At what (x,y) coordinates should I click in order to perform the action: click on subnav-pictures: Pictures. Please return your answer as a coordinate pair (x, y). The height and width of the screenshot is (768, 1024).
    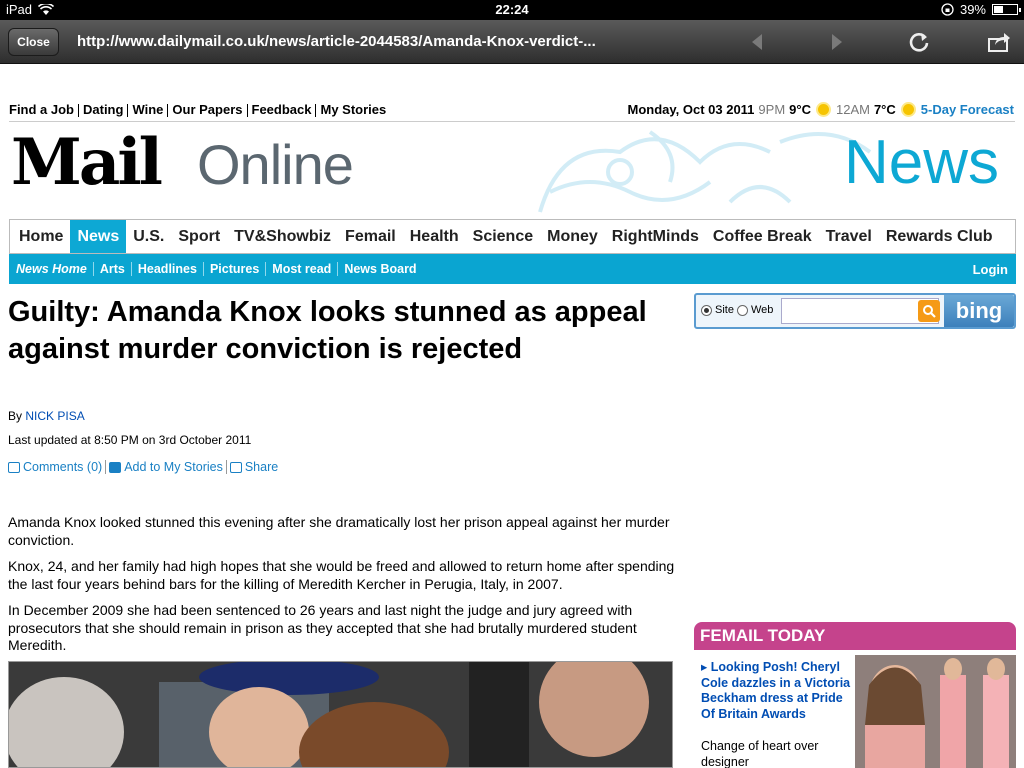
    Looking at the image, I should click on (233, 269).